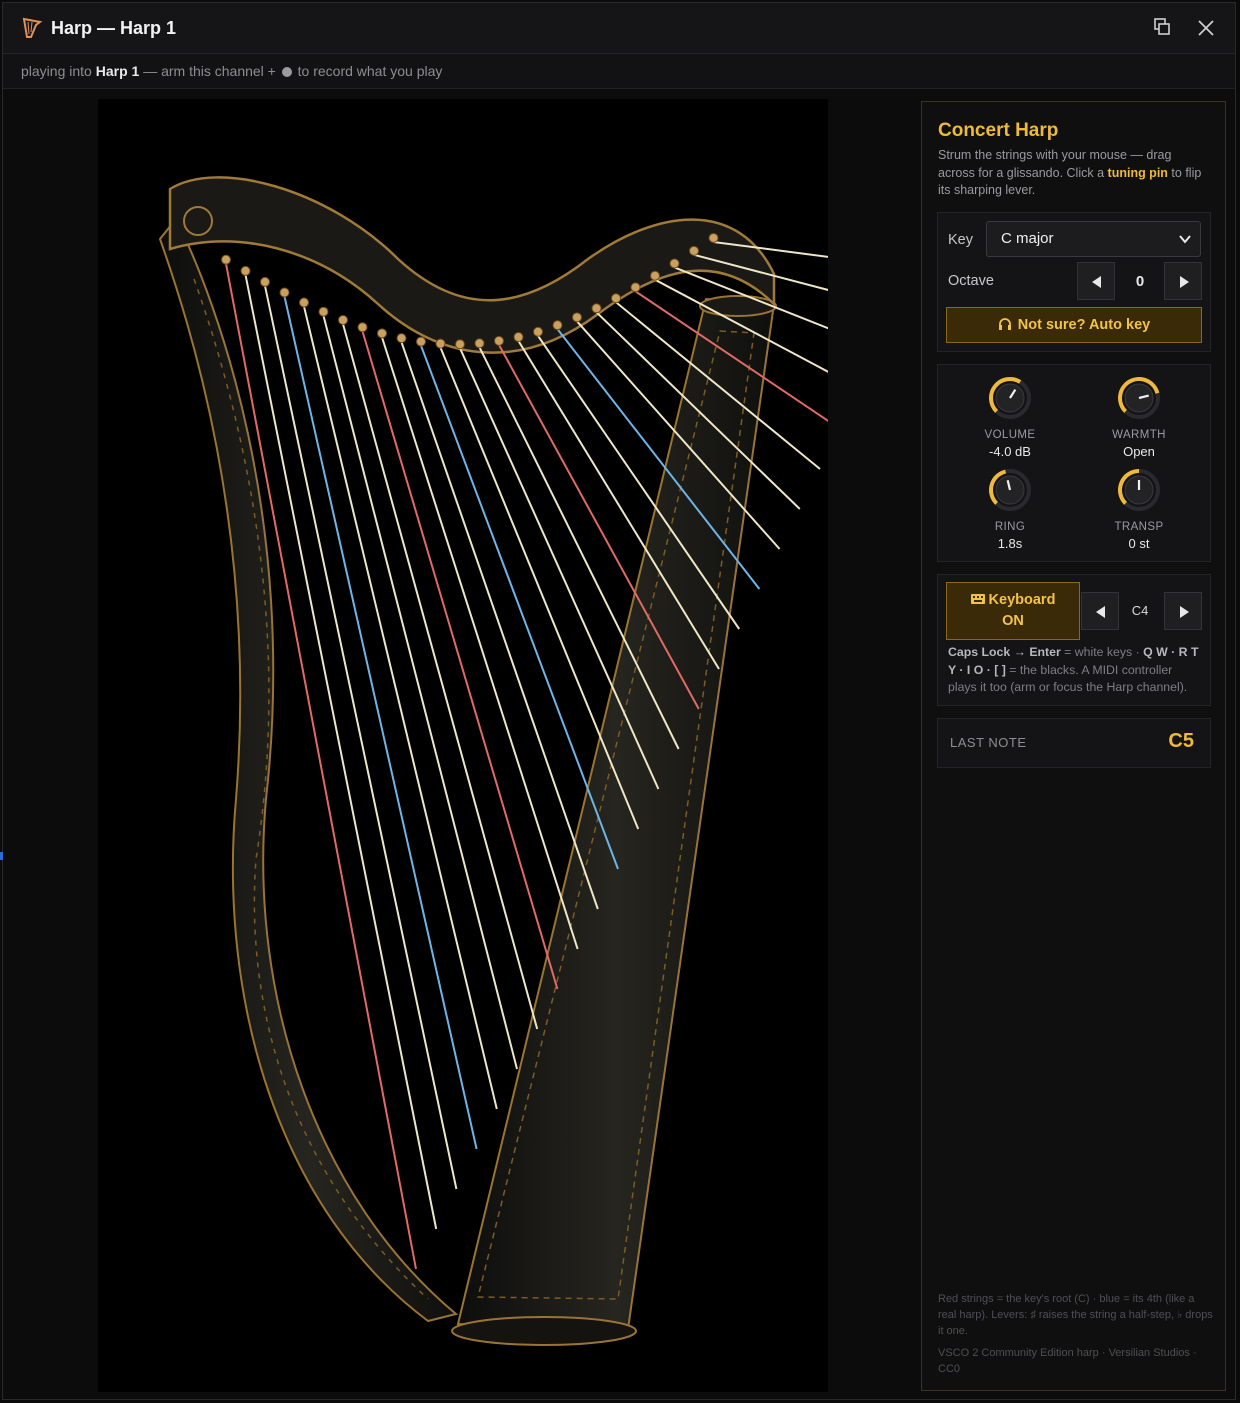 Image resolution: width=1240 pixels, height=1403 pixels. I want to click on auto-key-button: Not sure? Auto key, so click(1074, 325).